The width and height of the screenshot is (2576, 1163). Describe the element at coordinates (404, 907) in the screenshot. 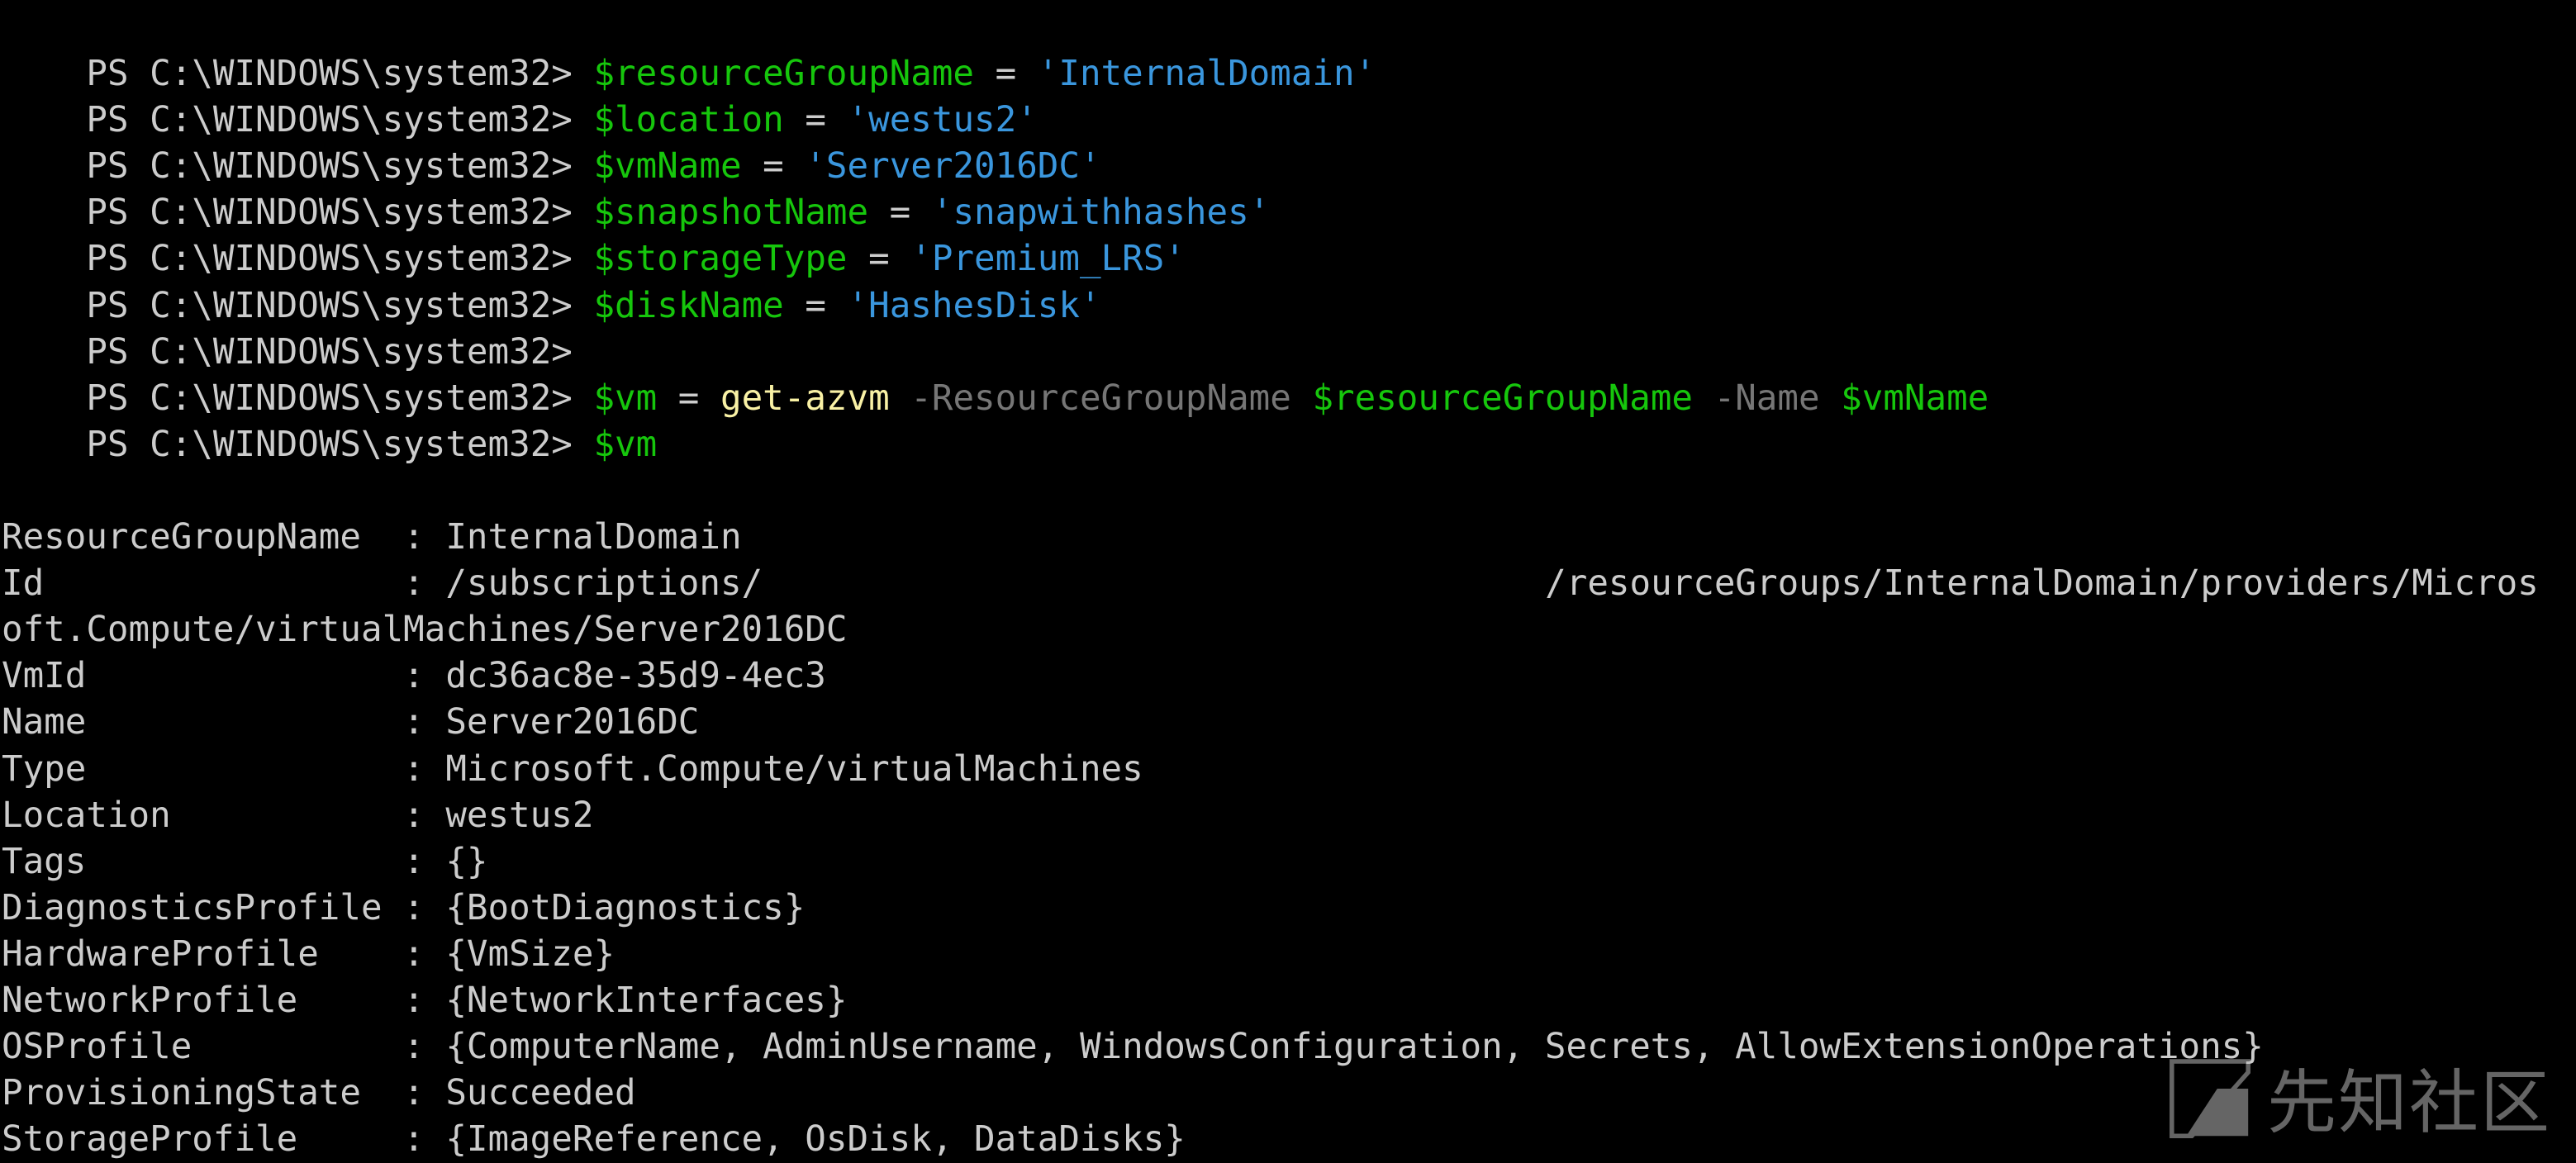

I see `output-diagnostics-profile: DiagnosticsProfile : {BootDiagnostics}` at that location.